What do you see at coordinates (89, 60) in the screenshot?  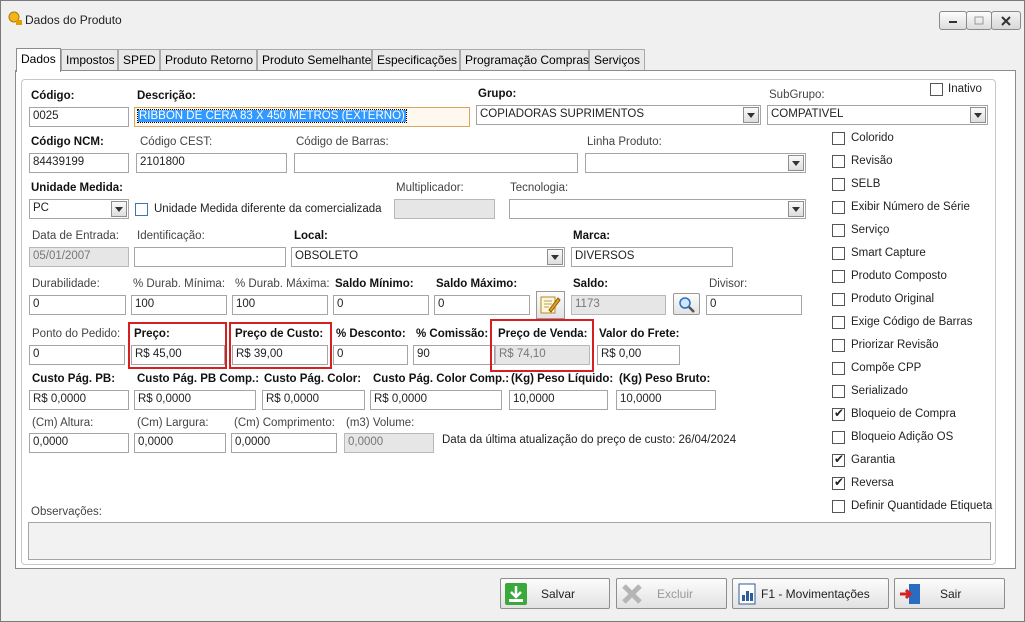 I see `tab-impostos: Impostos` at bounding box center [89, 60].